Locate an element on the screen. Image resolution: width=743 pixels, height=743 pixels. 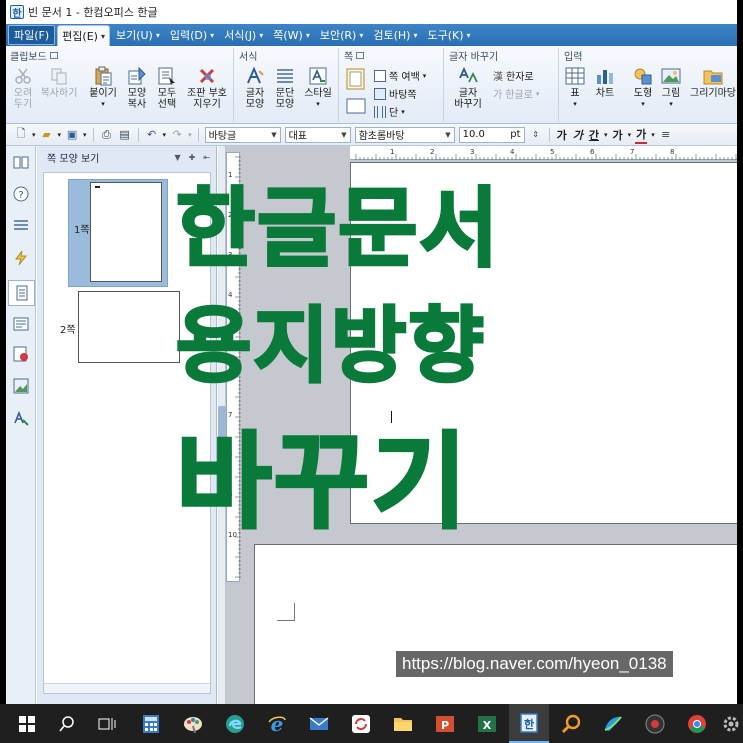
menu-view: 보기(U) ▾ is located at coordinates (138, 35).